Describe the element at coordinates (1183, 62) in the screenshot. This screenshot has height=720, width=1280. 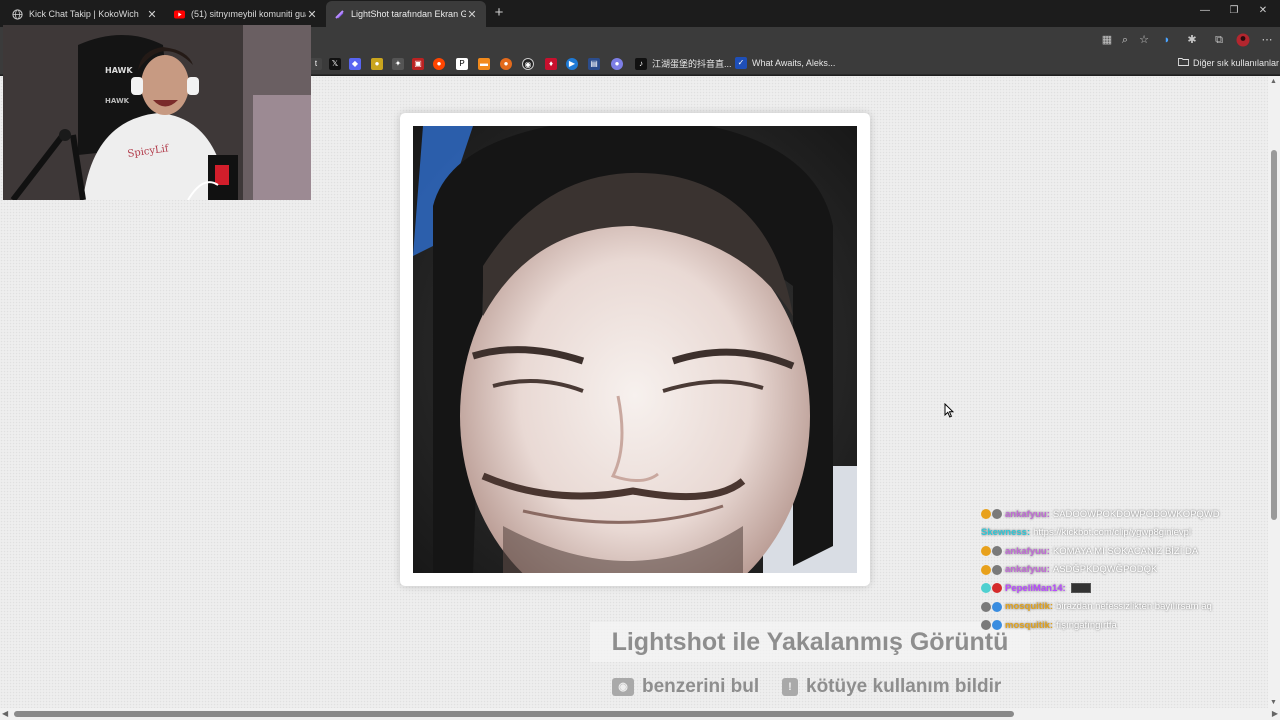
I see `folder-icon` at that location.